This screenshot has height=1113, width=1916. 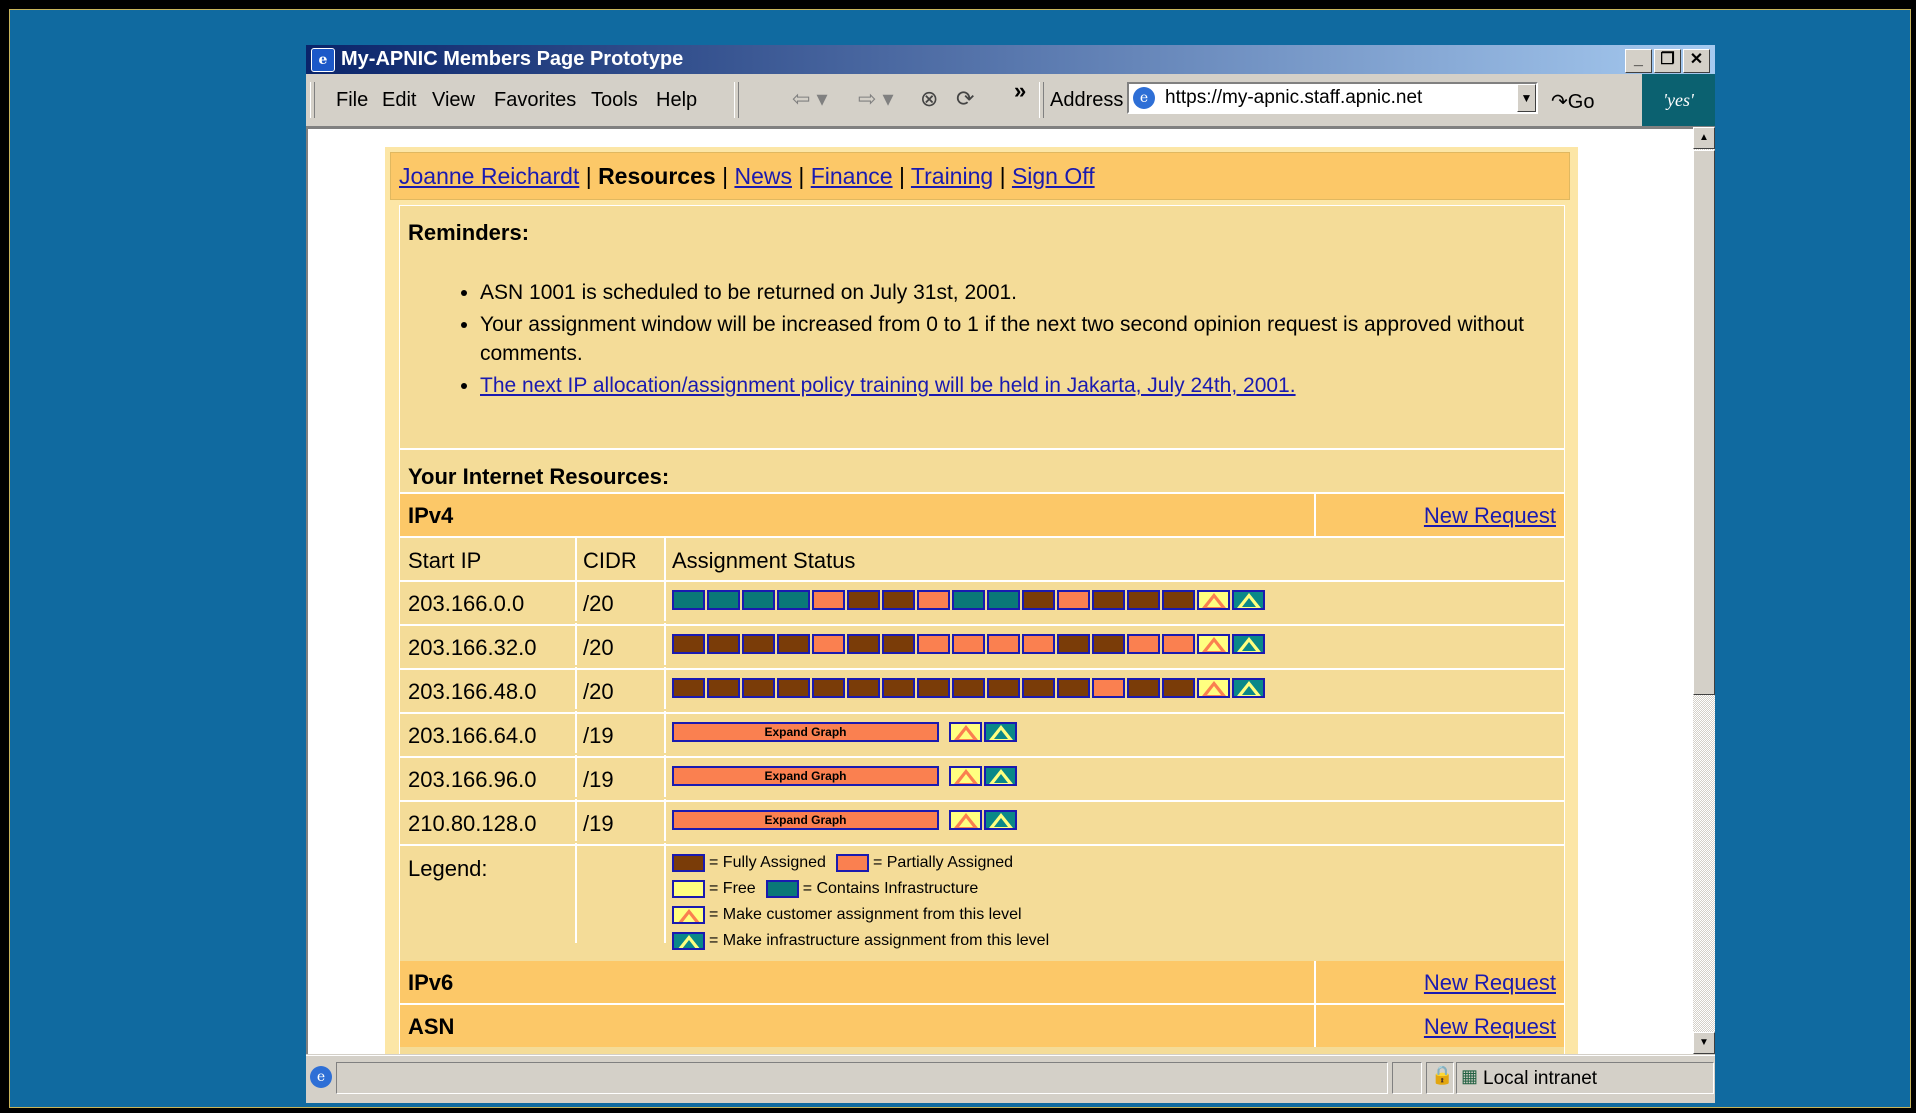 I want to click on minimize-button: _, so click(x=1638, y=61).